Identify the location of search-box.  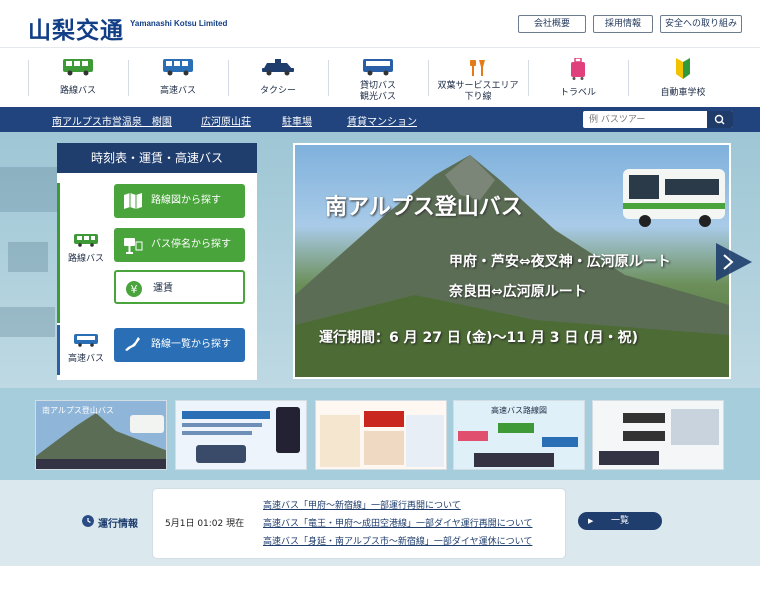
(658, 119).